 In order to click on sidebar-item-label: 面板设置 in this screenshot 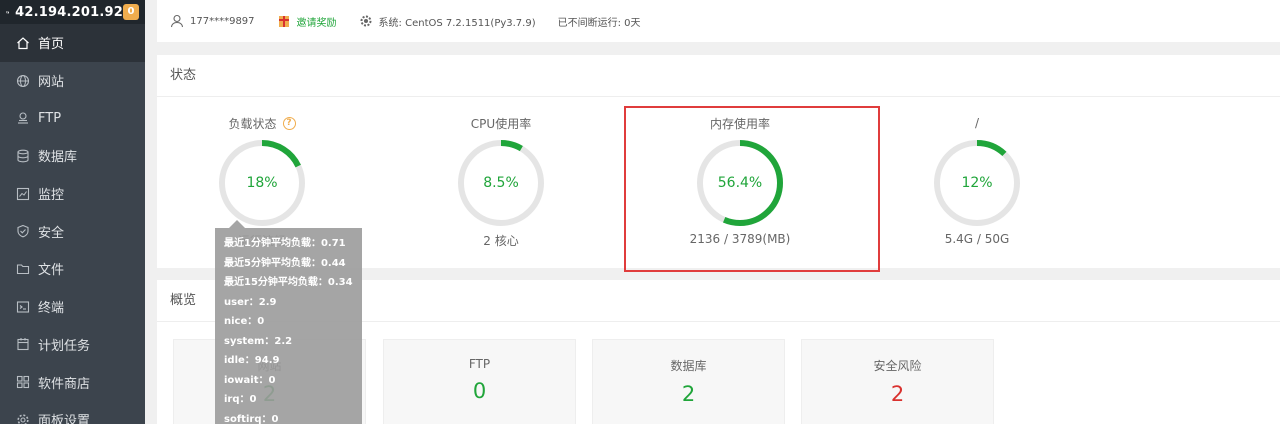, I will do `click(64, 419)`.